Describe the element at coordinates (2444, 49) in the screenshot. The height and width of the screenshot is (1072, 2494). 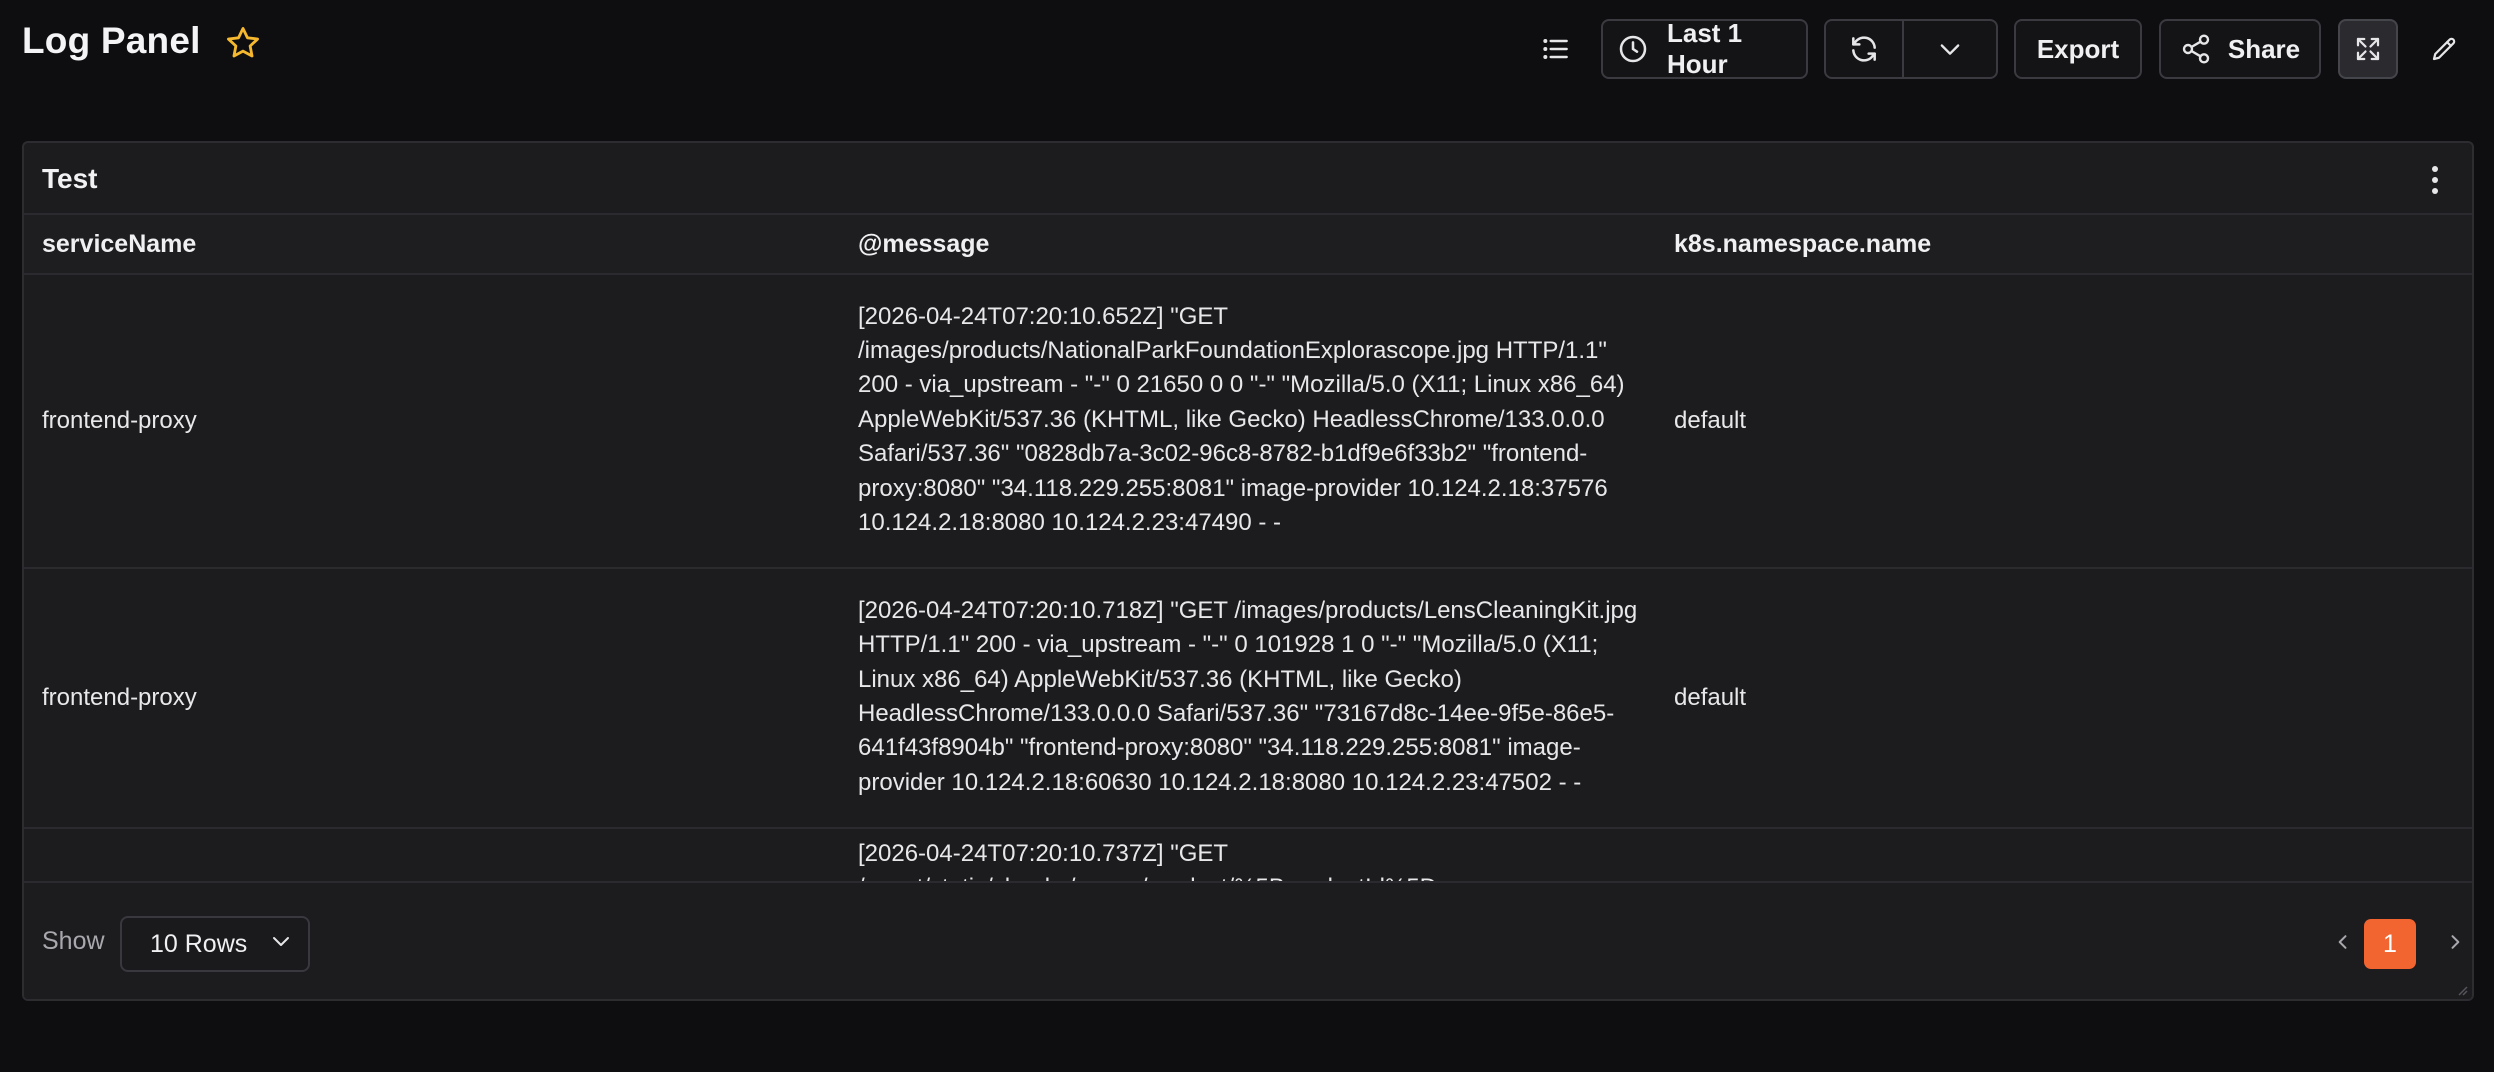
I see `edit-icon` at that location.